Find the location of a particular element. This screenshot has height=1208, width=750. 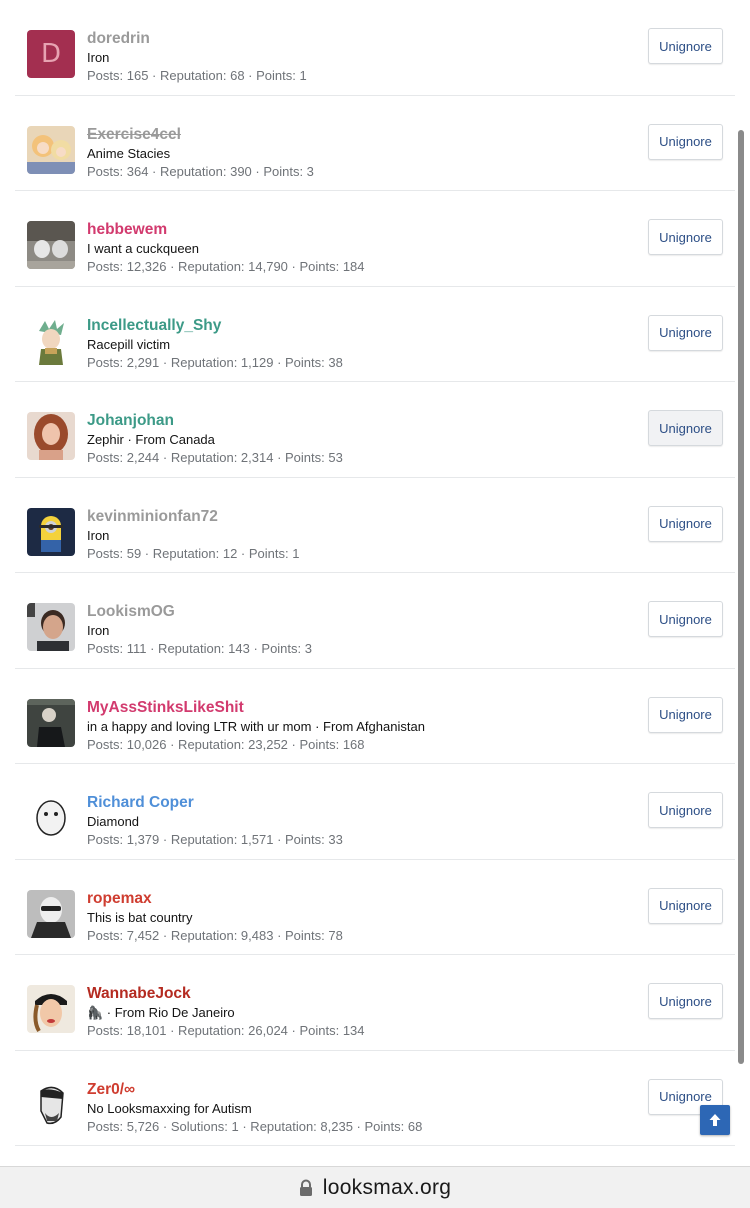

member-stats: Posts: 59 · Reputation: 12 · Points: 1 is located at coordinates (193, 553).